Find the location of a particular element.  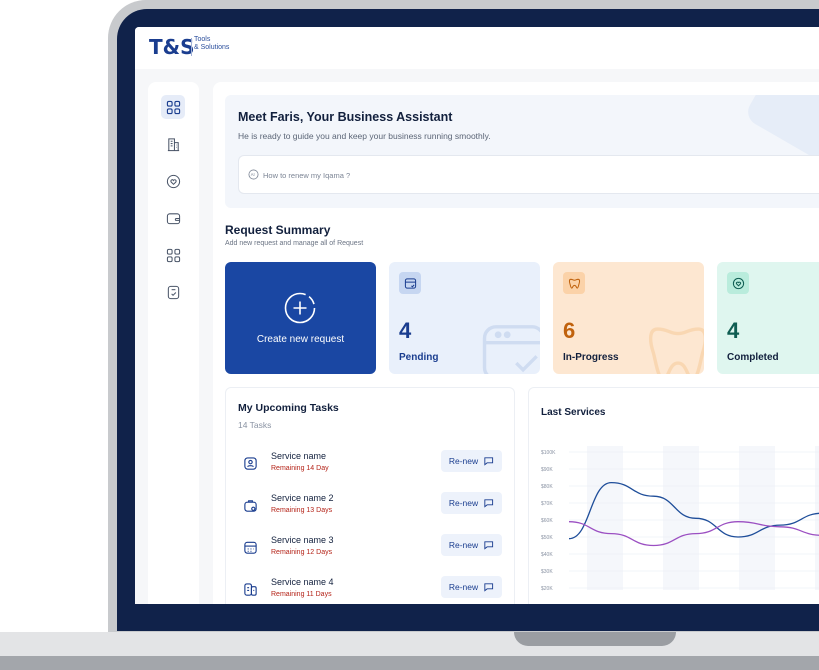

top-bar: T&S Tools & Solutions is located at coordinates (477, 48).